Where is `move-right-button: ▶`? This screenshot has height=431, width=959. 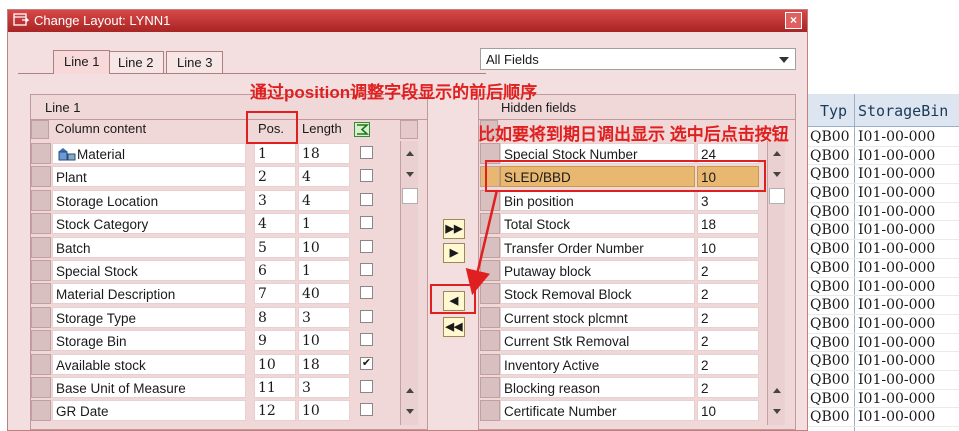 move-right-button: ▶ is located at coordinates (454, 253).